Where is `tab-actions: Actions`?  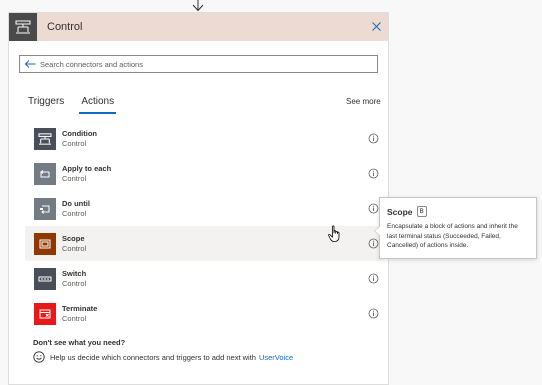
tab-actions: Actions is located at coordinates (97, 105).